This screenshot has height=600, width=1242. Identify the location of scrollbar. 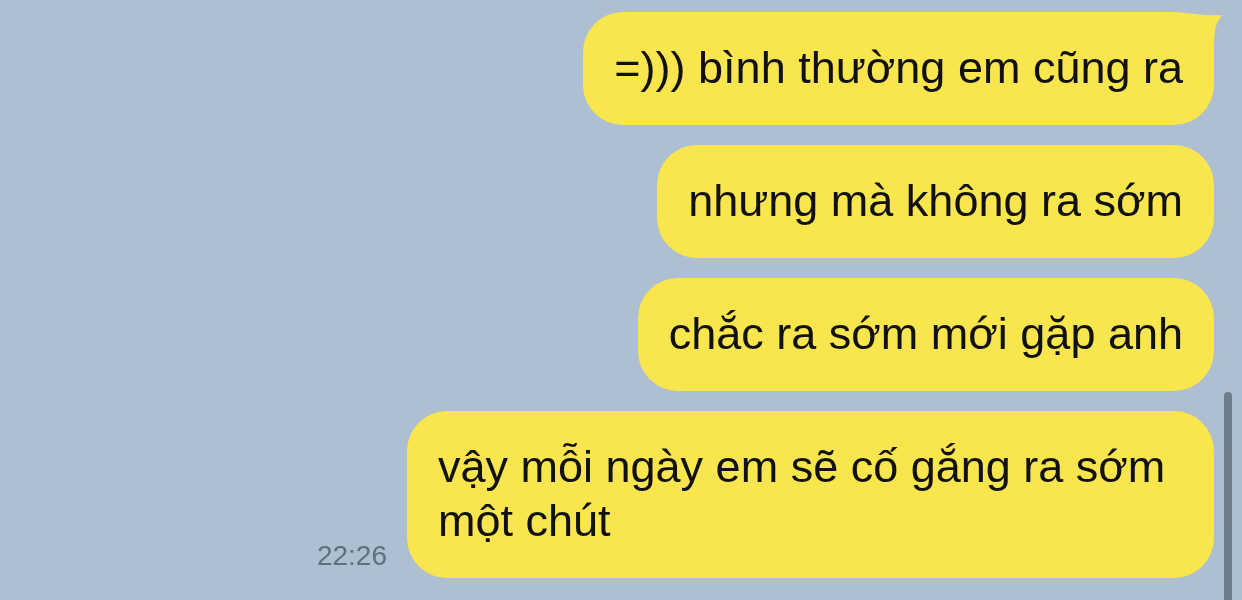
(1228, 496).